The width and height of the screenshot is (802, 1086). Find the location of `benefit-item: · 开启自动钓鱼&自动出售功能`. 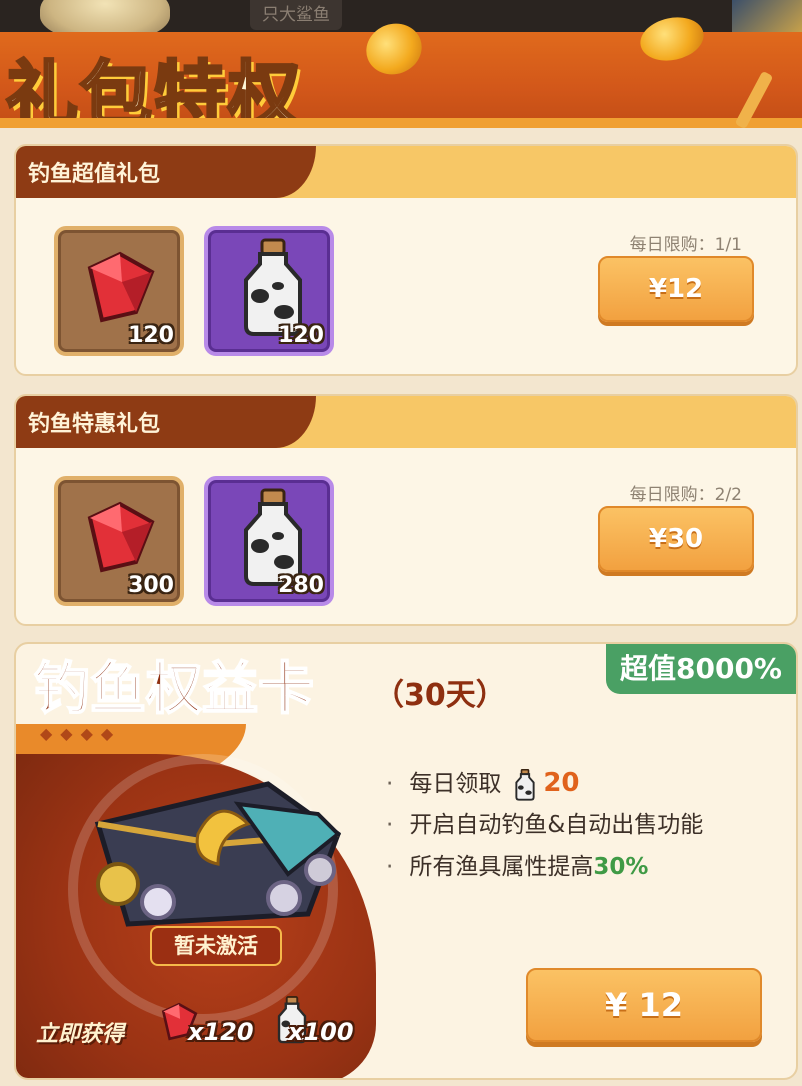

benefit-item: · 开启自动钓鱼&自动出售功能 is located at coordinates (545, 825).